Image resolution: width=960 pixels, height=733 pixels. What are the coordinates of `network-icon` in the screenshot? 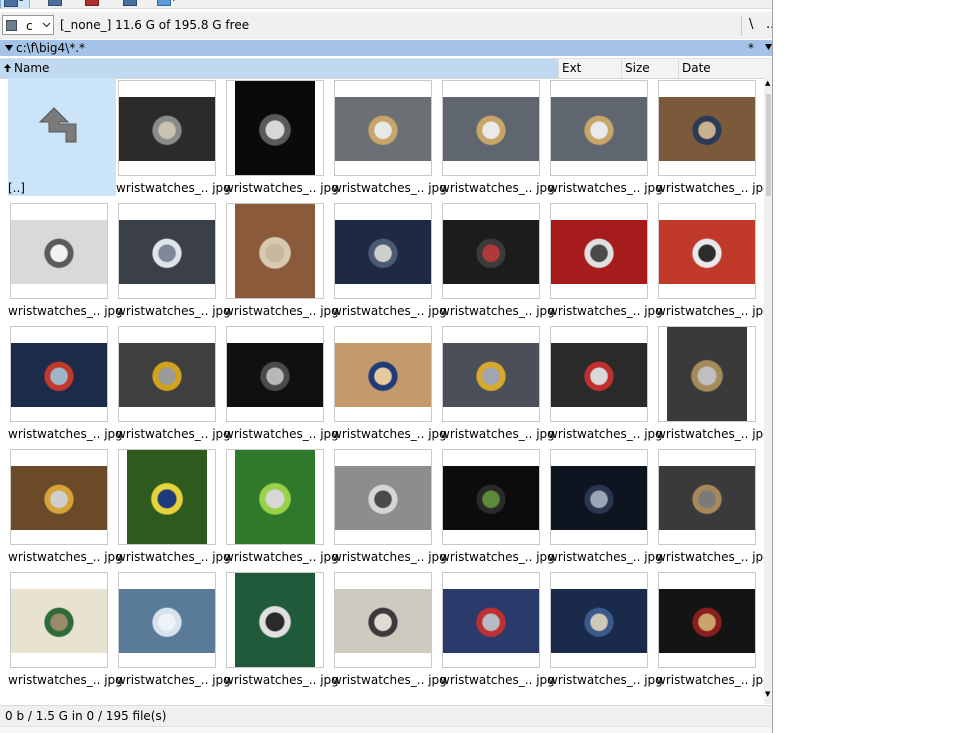 It's located at (164, 3).